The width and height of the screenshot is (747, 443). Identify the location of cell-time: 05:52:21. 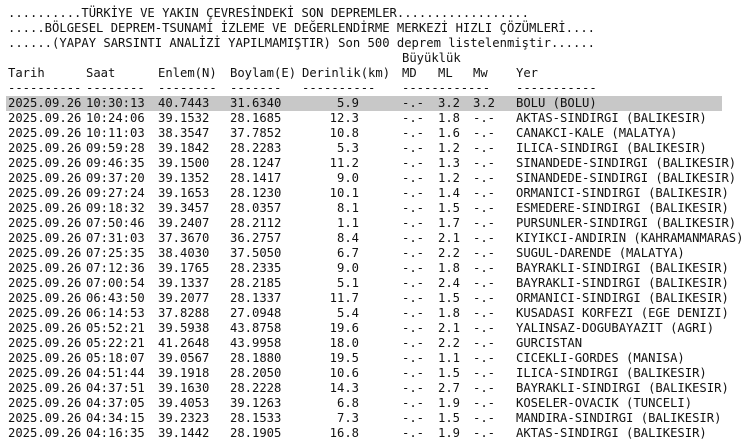
(115, 328).